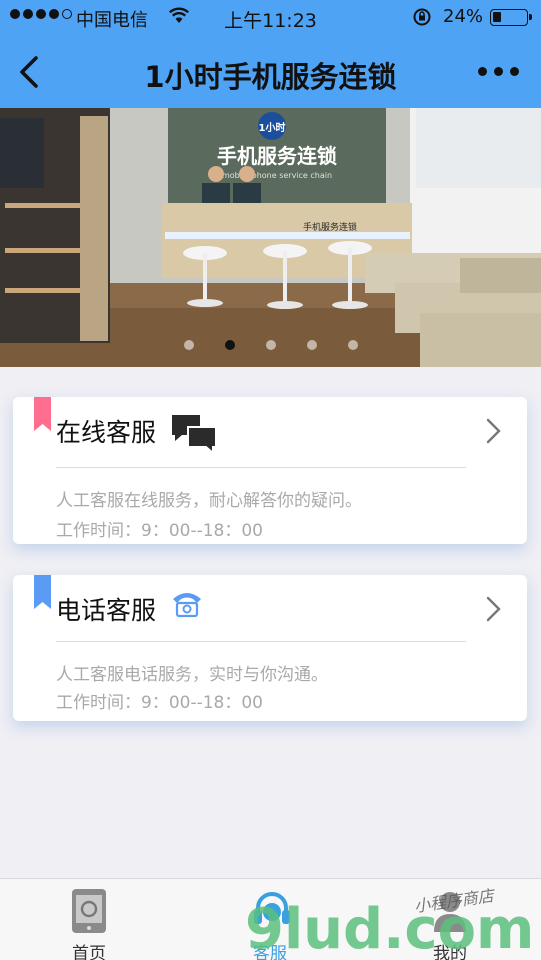 The image size is (541, 960). What do you see at coordinates (106, 610) in the screenshot?
I see `phone-service-title: 电话客服` at bounding box center [106, 610].